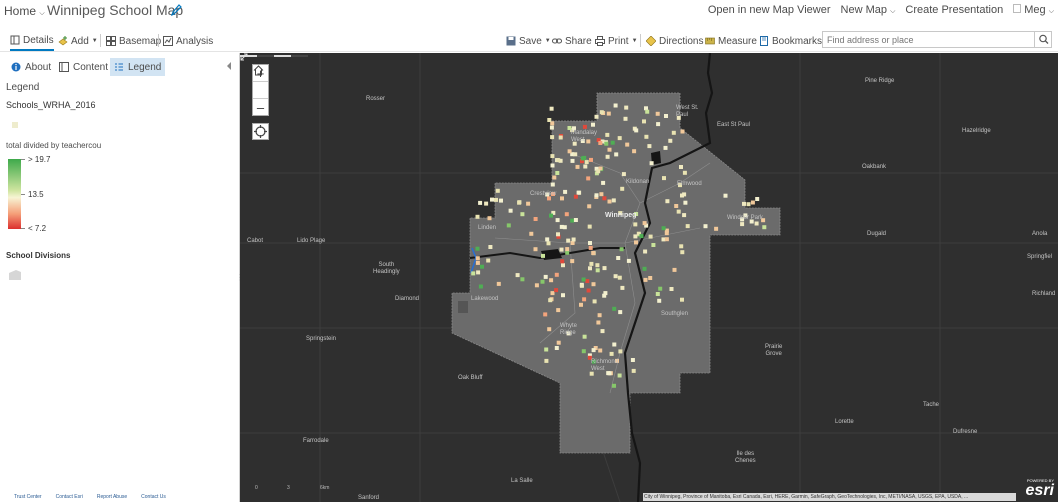 The width and height of the screenshot is (1058, 502). What do you see at coordinates (112, 497) in the screenshot?
I see `report-abuse-link: Report Abuse` at bounding box center [112, 497].